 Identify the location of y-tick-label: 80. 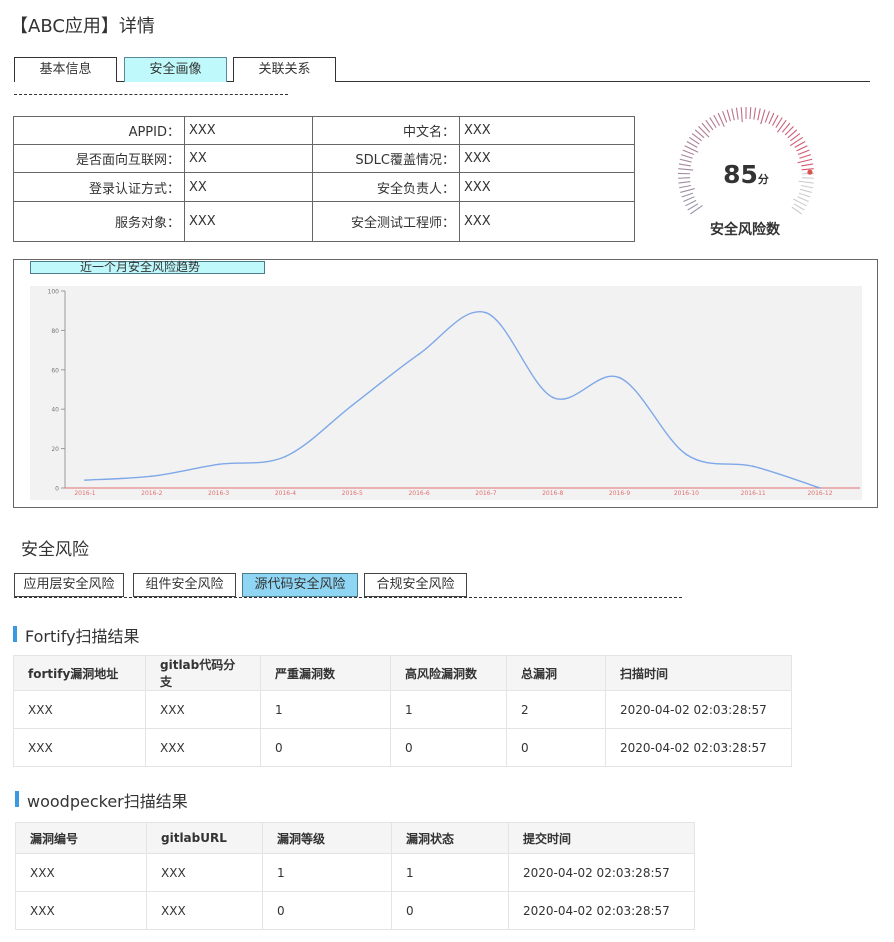
(55, 331).